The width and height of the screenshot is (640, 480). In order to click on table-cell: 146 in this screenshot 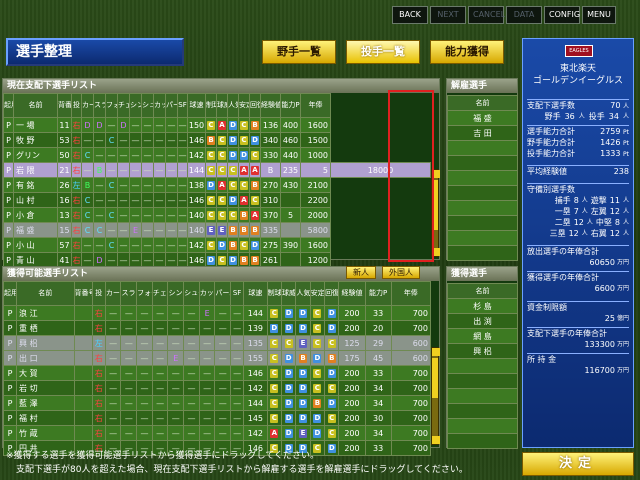, I will do `click(196, 140)`.